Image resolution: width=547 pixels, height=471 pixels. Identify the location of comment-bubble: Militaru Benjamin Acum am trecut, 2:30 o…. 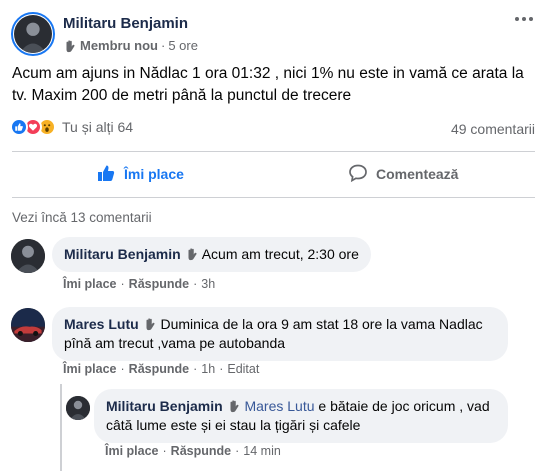
(211, 254).